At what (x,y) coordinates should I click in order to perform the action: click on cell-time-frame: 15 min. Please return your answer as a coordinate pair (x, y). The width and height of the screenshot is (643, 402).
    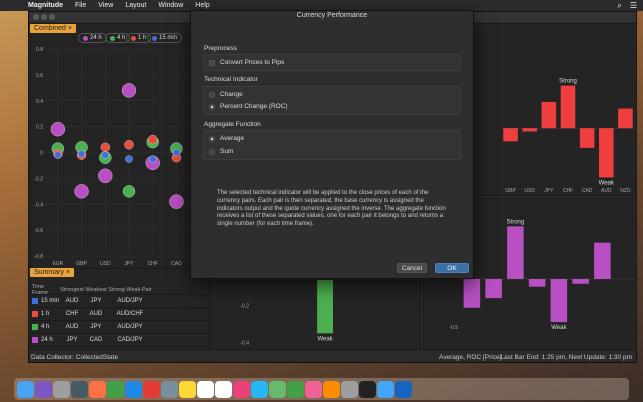
    Looking at the image, I should click on (50, 301).